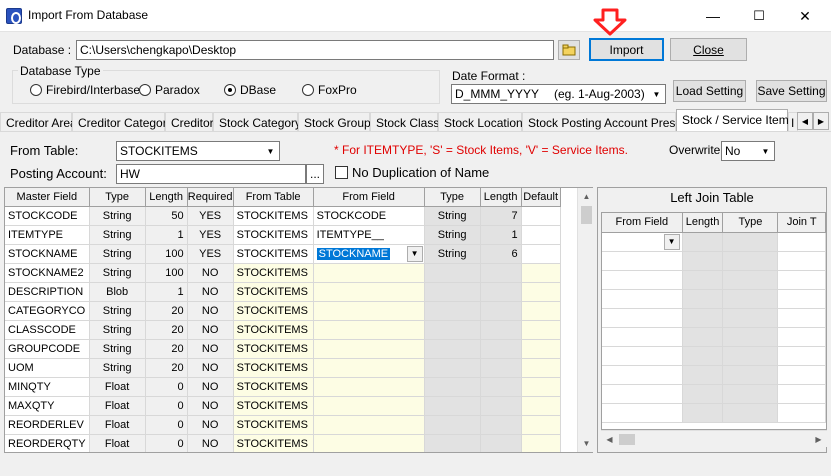 The width and height of the screenshot is (831, 476). I want to click on cell-from-field: ITEMTYPE__, so click(369, 235).